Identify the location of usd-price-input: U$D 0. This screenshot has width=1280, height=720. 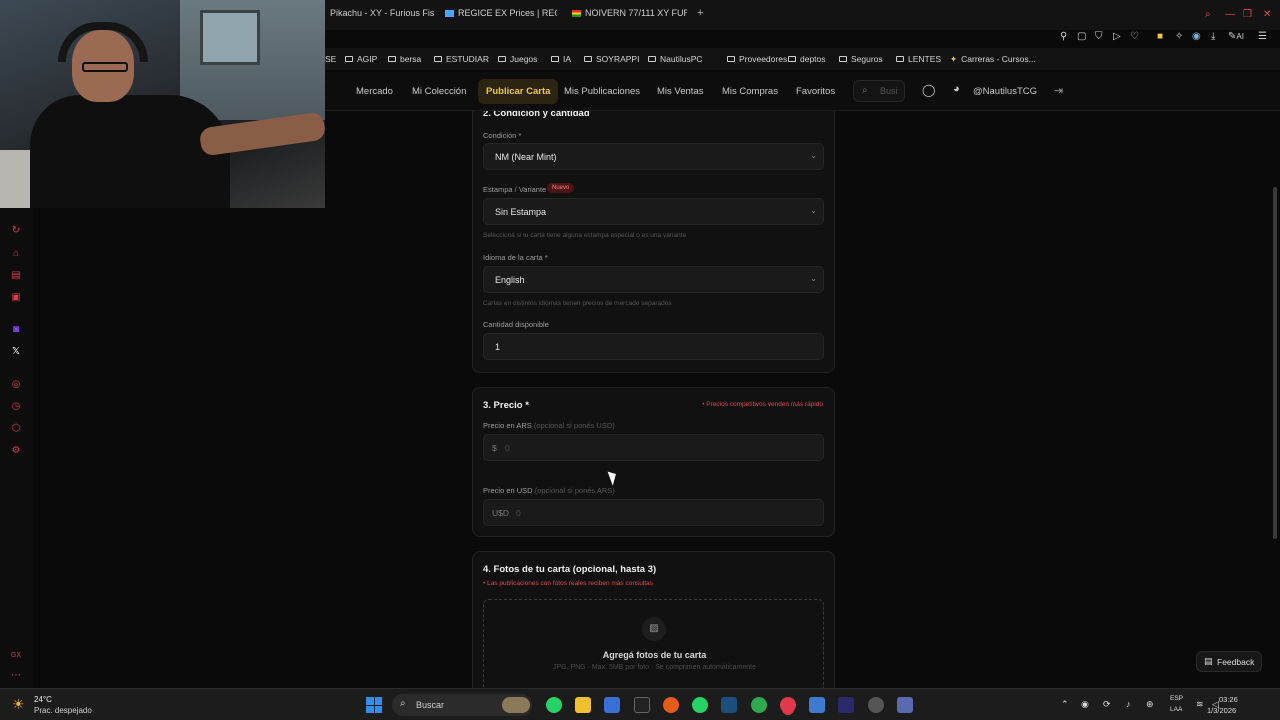
(653, 512).